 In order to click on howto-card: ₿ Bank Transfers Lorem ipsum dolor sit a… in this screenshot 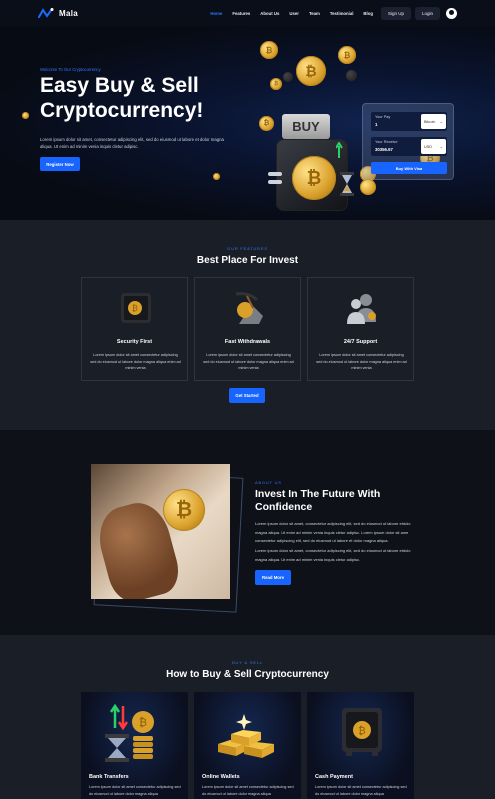, I will do `click(134, 745)`.